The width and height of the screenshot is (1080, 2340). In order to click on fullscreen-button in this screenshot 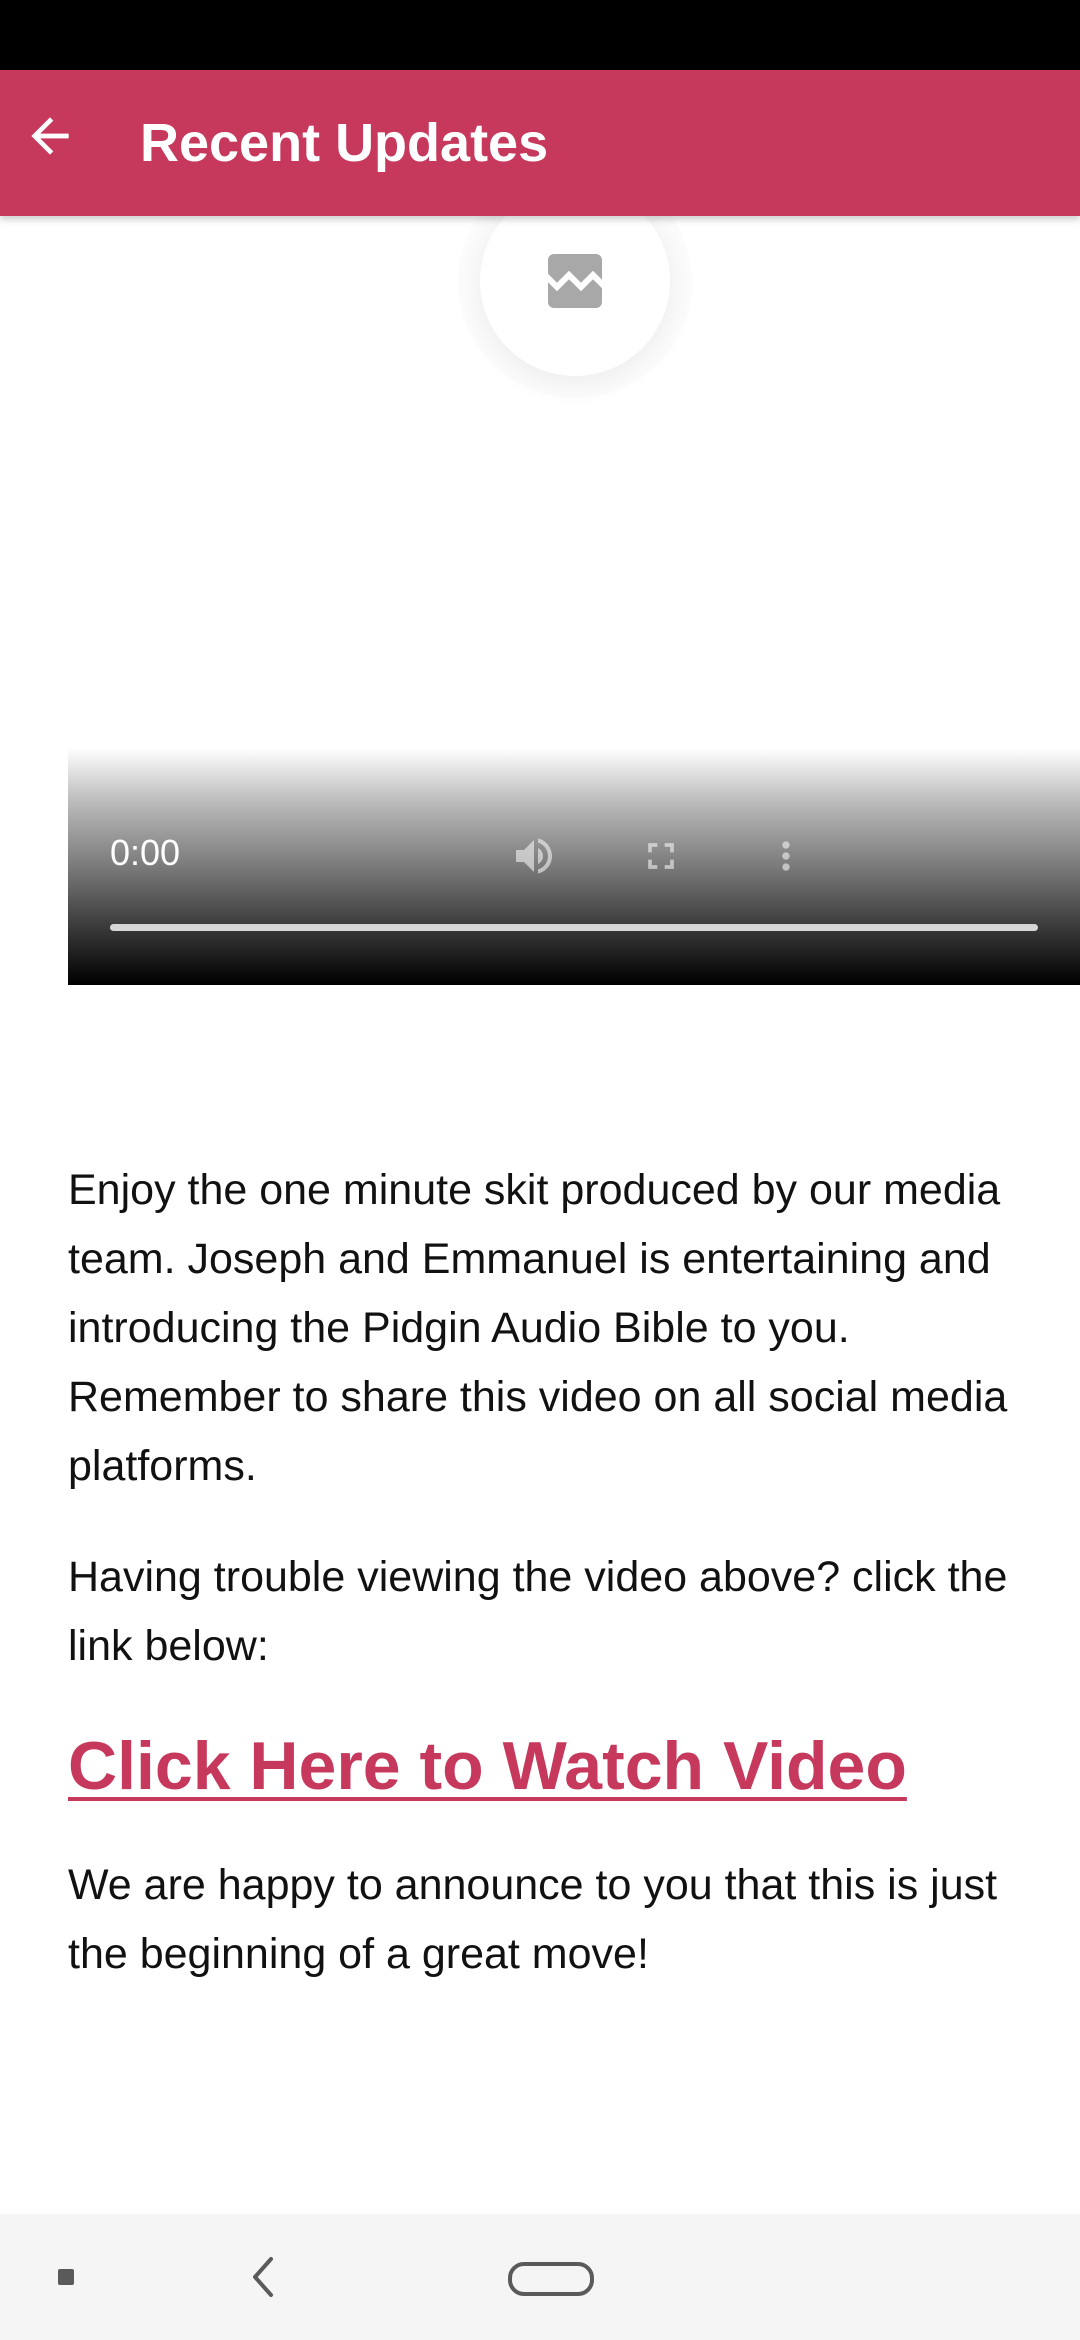, I will do `click(661, 856)`.